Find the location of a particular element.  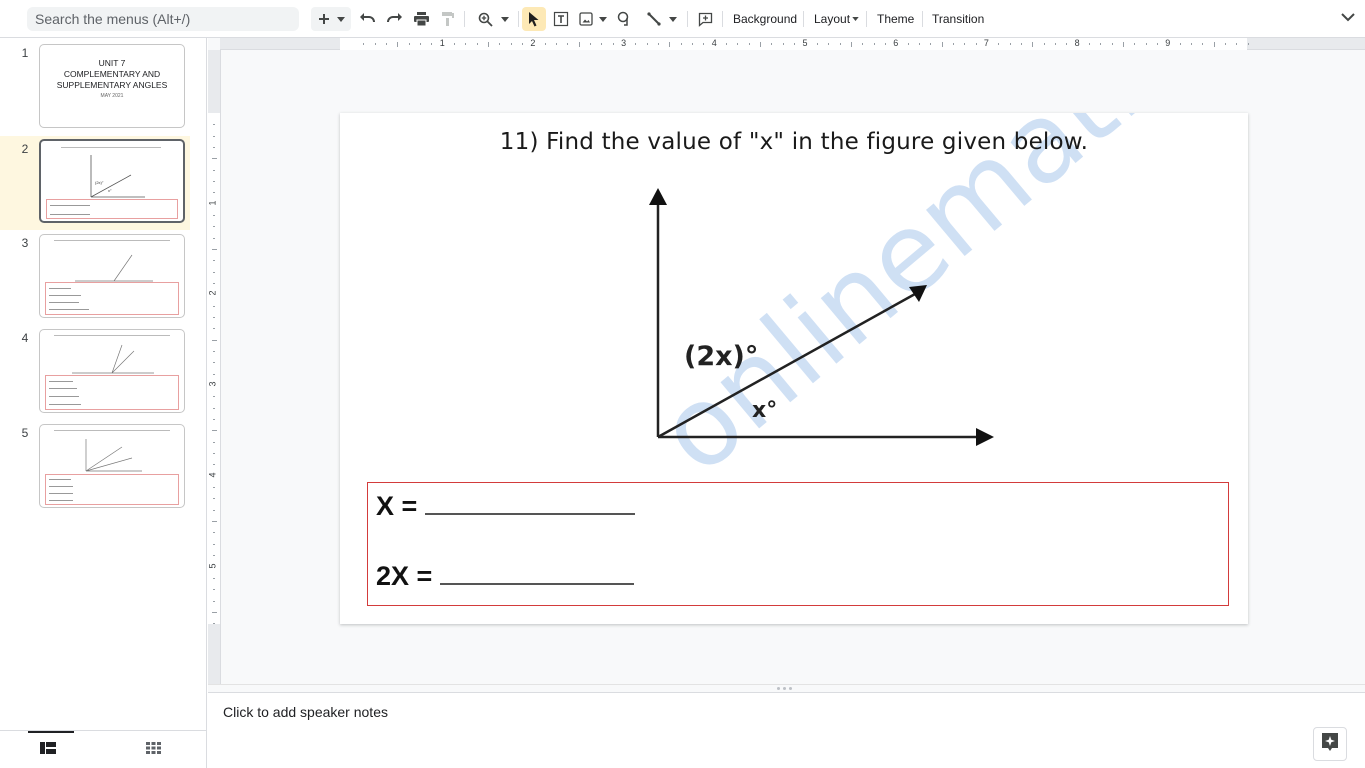

horizontal-ruler: 1 2 3 4 5 6 7 8 9 is located at coordinates (792, 44).